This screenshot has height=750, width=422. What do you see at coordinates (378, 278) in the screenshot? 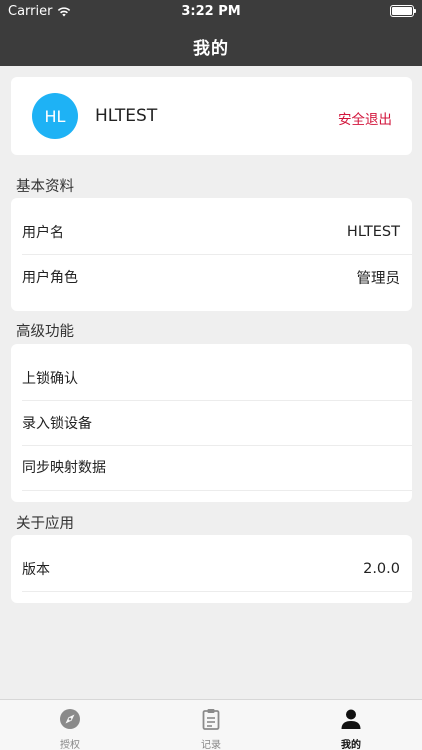
I see `role-row-value: 管理员` at bounding box center [378, 278].